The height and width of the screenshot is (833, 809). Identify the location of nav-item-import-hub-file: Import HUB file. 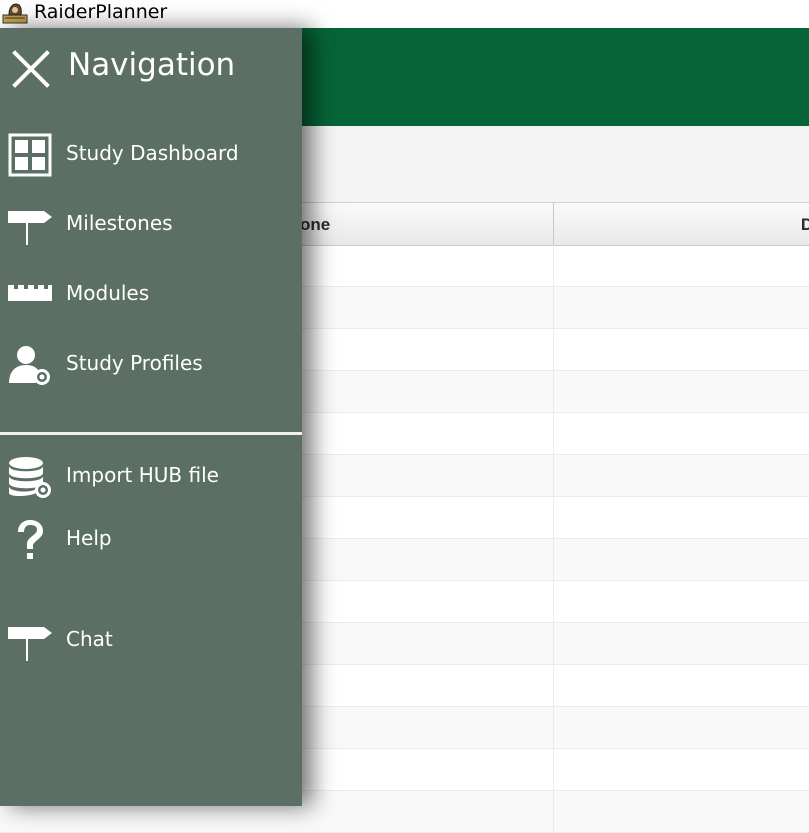
(151, 477).